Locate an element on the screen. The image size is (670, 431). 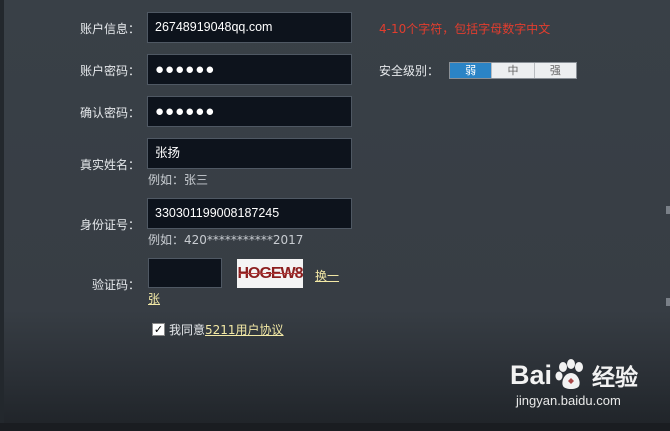
captcha-image: HOGEW8 is located at coordinates (270, 273).